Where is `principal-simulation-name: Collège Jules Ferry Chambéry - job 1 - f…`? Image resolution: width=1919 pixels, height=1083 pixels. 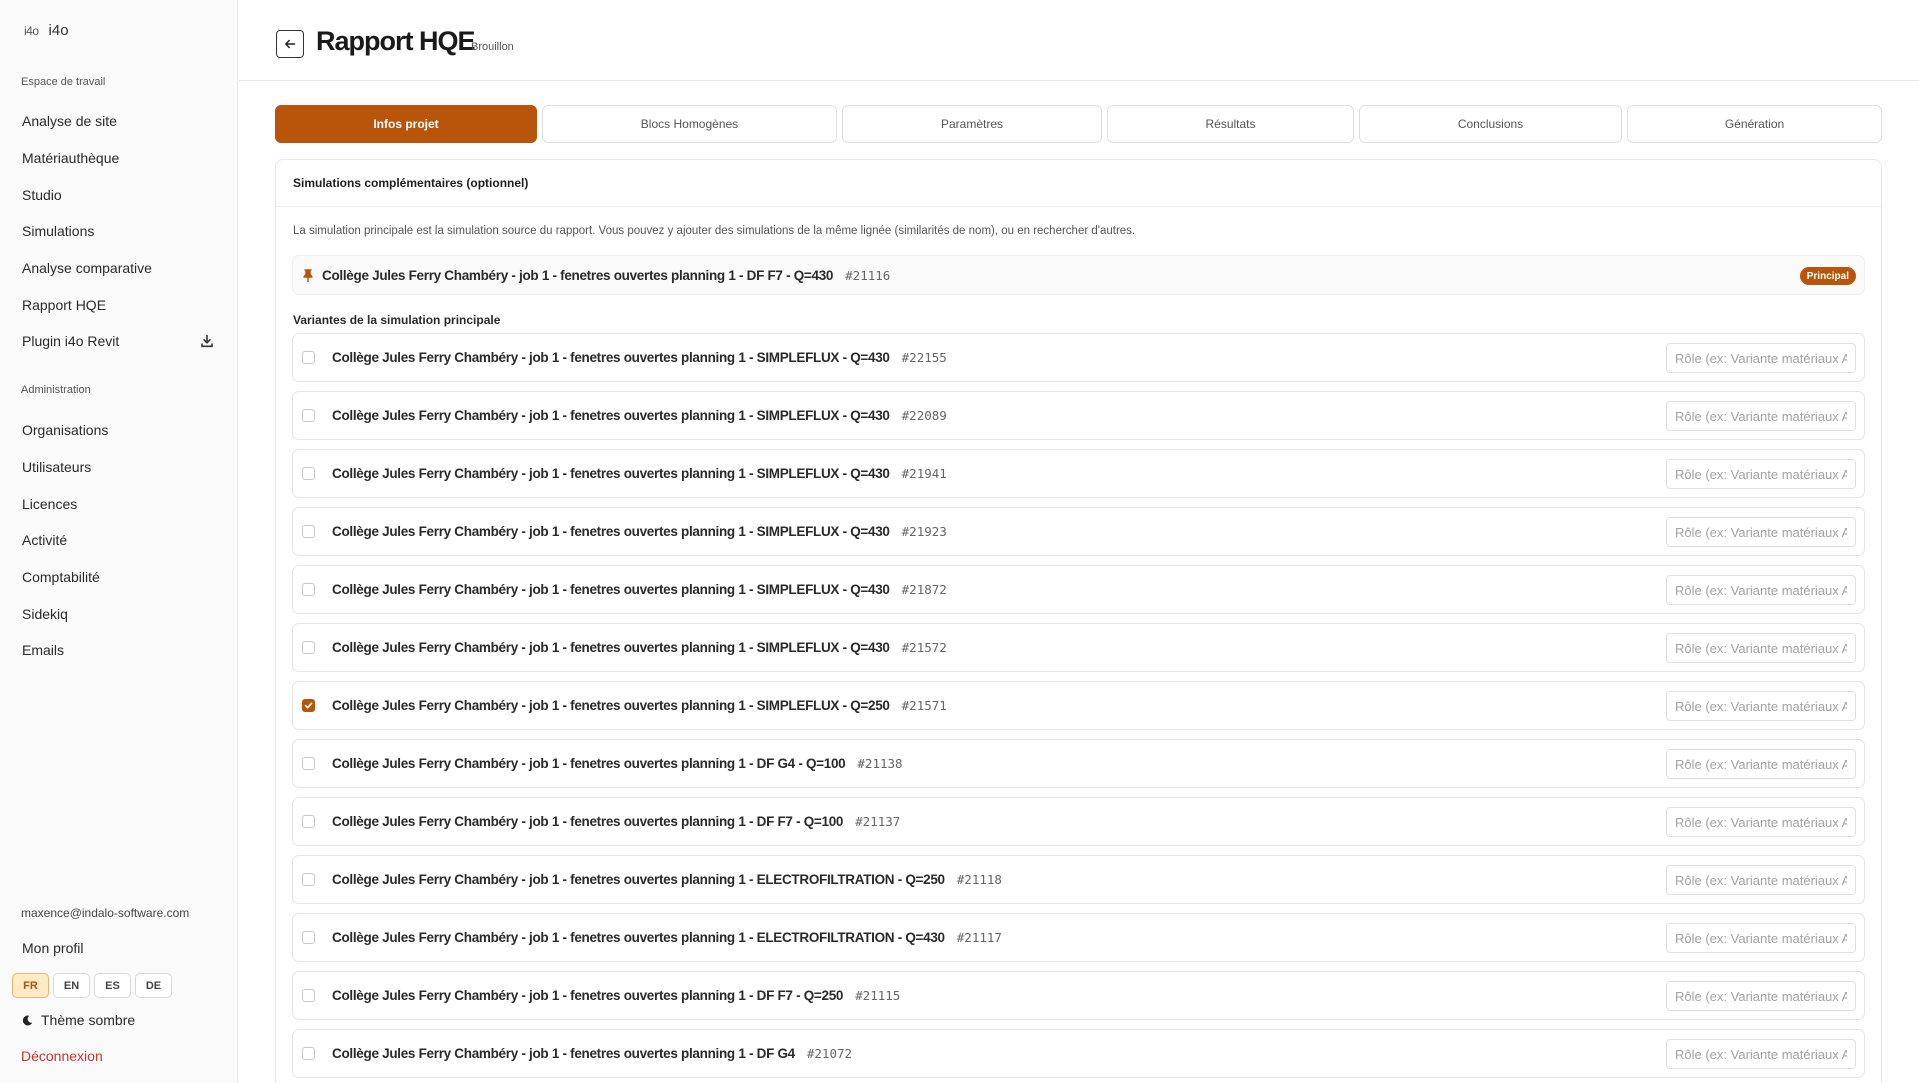
principal-simulation-name: Collège Jules Ferry Chambéry - job 1 - f… is located at coordinates (578, 275).